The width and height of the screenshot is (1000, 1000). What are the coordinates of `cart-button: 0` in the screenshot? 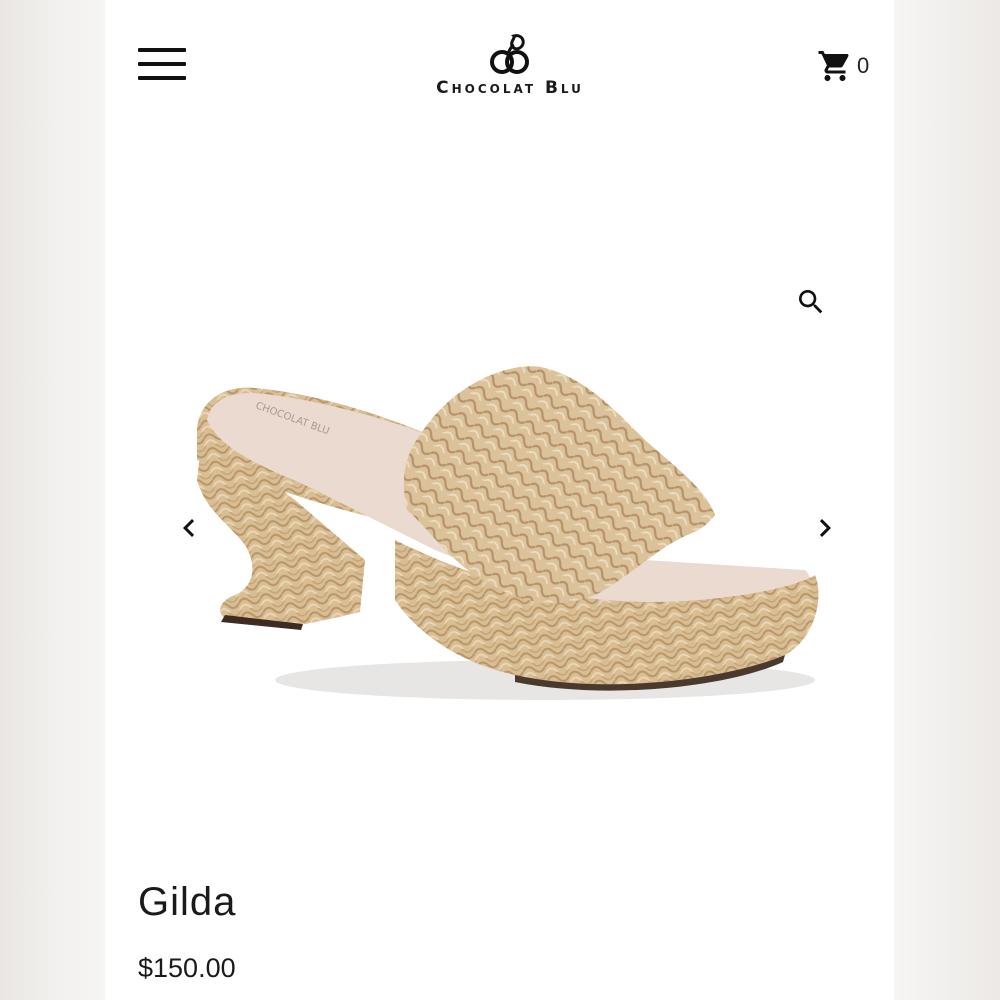 It's located at (843, 66).